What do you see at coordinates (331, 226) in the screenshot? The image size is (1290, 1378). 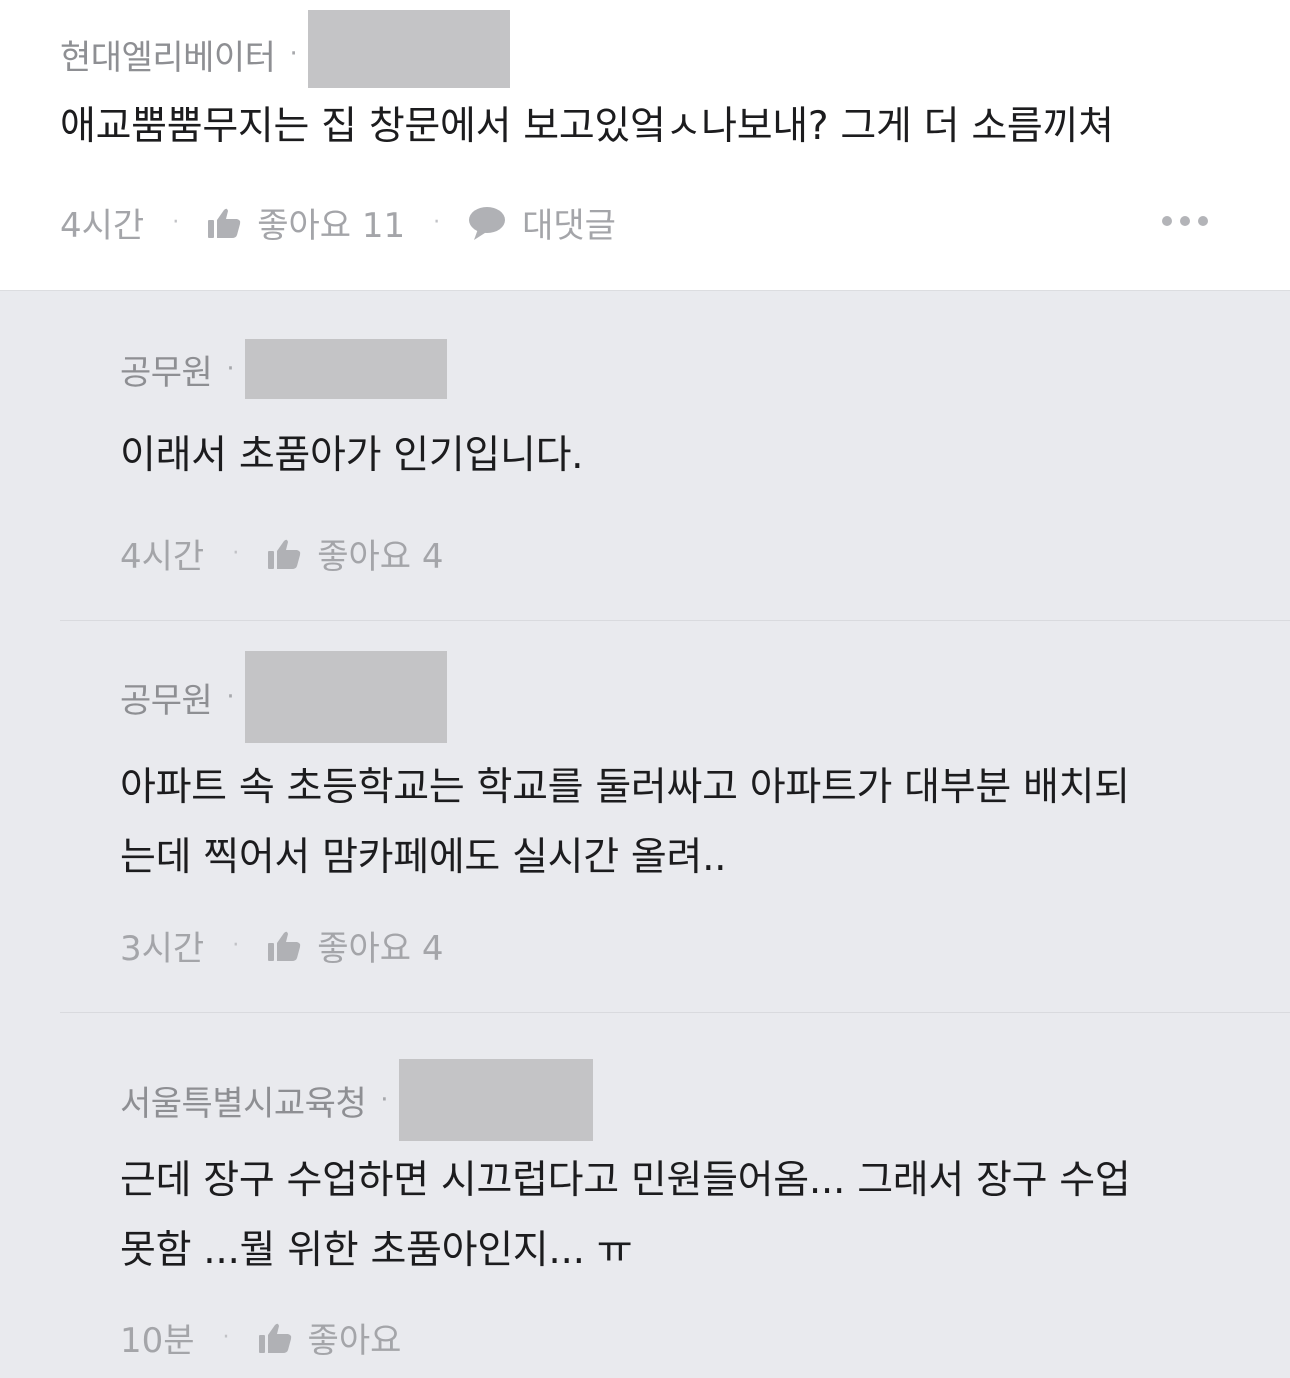 I see `like-count-label: 좋아요 11` at bounding box center [331, 226].